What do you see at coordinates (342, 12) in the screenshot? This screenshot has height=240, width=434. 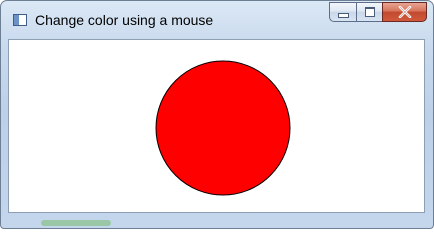 I see `minimize-button` at bounding box center [342, 12].